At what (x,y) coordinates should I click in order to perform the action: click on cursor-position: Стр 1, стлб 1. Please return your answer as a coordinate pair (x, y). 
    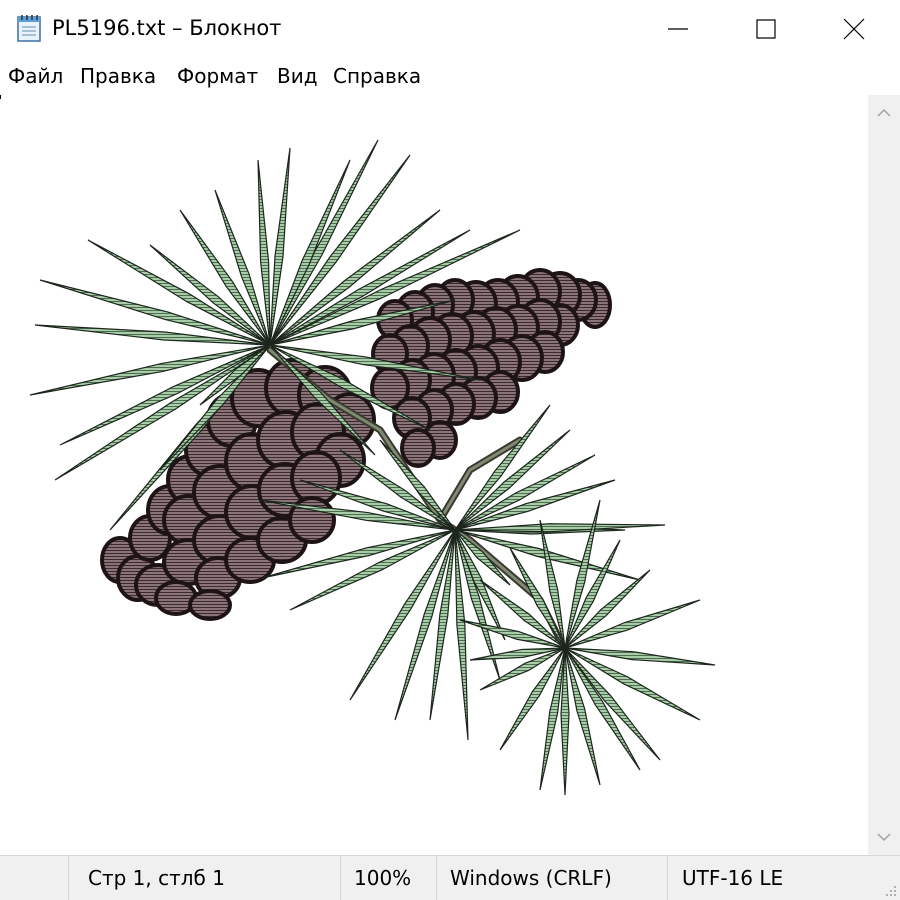
    Looking at the image, I should click on (156, 878).